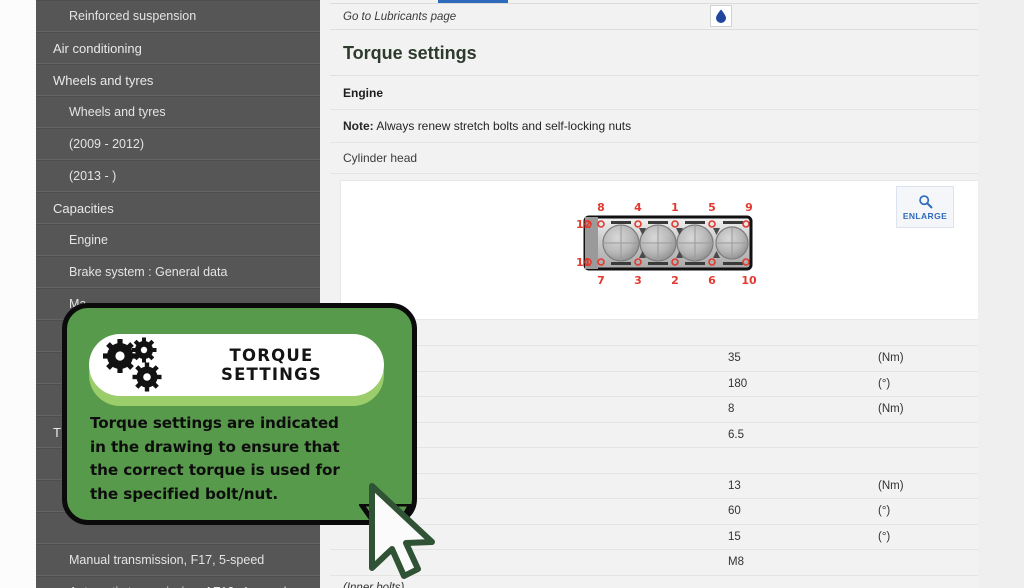 The width and height of the screenshot is (1024, 588). Describe the element at coordinates (666, 244) in the screenshot. I see `cylinder-head-bolt-sequence-diagram: 8 4 1 5 9 7 3 2 6 10 12 11` at that location.